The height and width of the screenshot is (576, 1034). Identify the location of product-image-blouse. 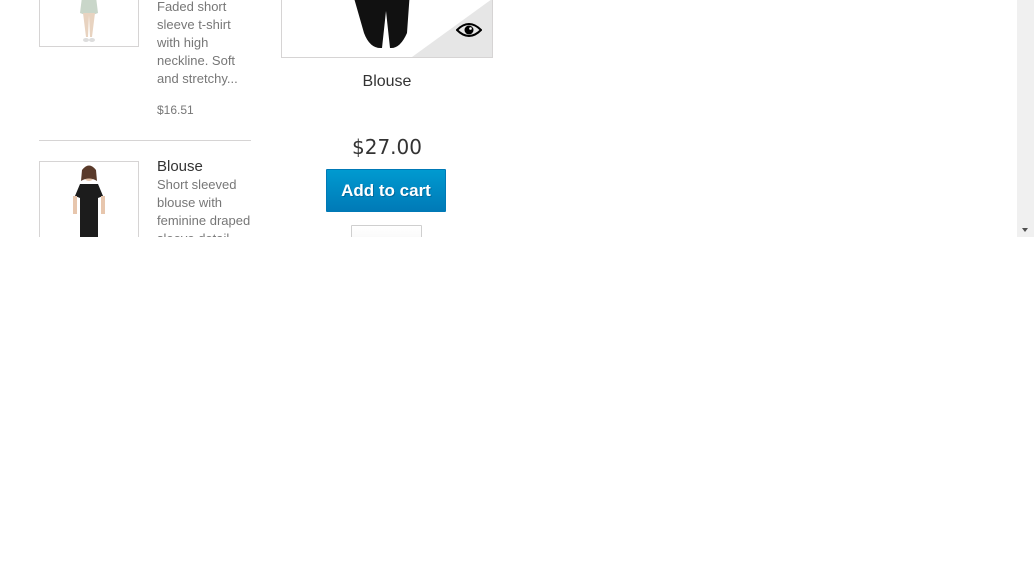
(89, 199).